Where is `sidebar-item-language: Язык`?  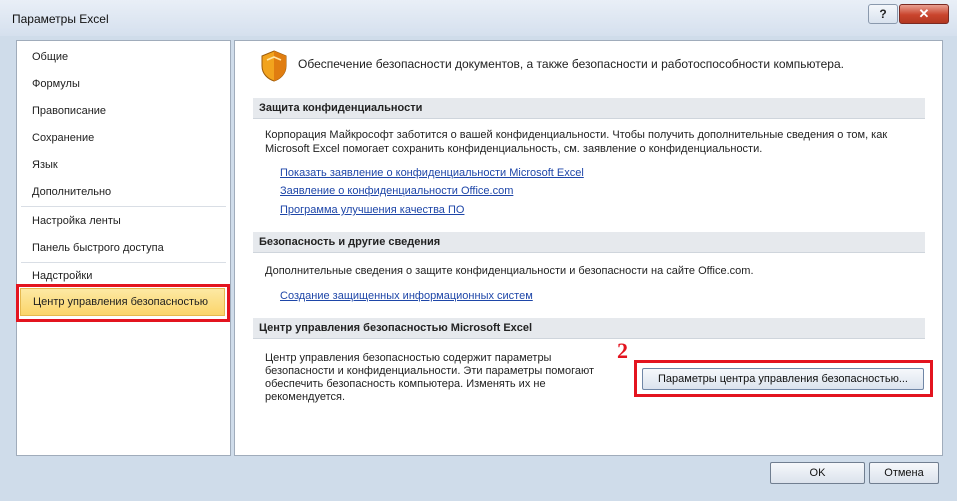 sidebar-item-language: Язык is located at coordinates (45, 165).